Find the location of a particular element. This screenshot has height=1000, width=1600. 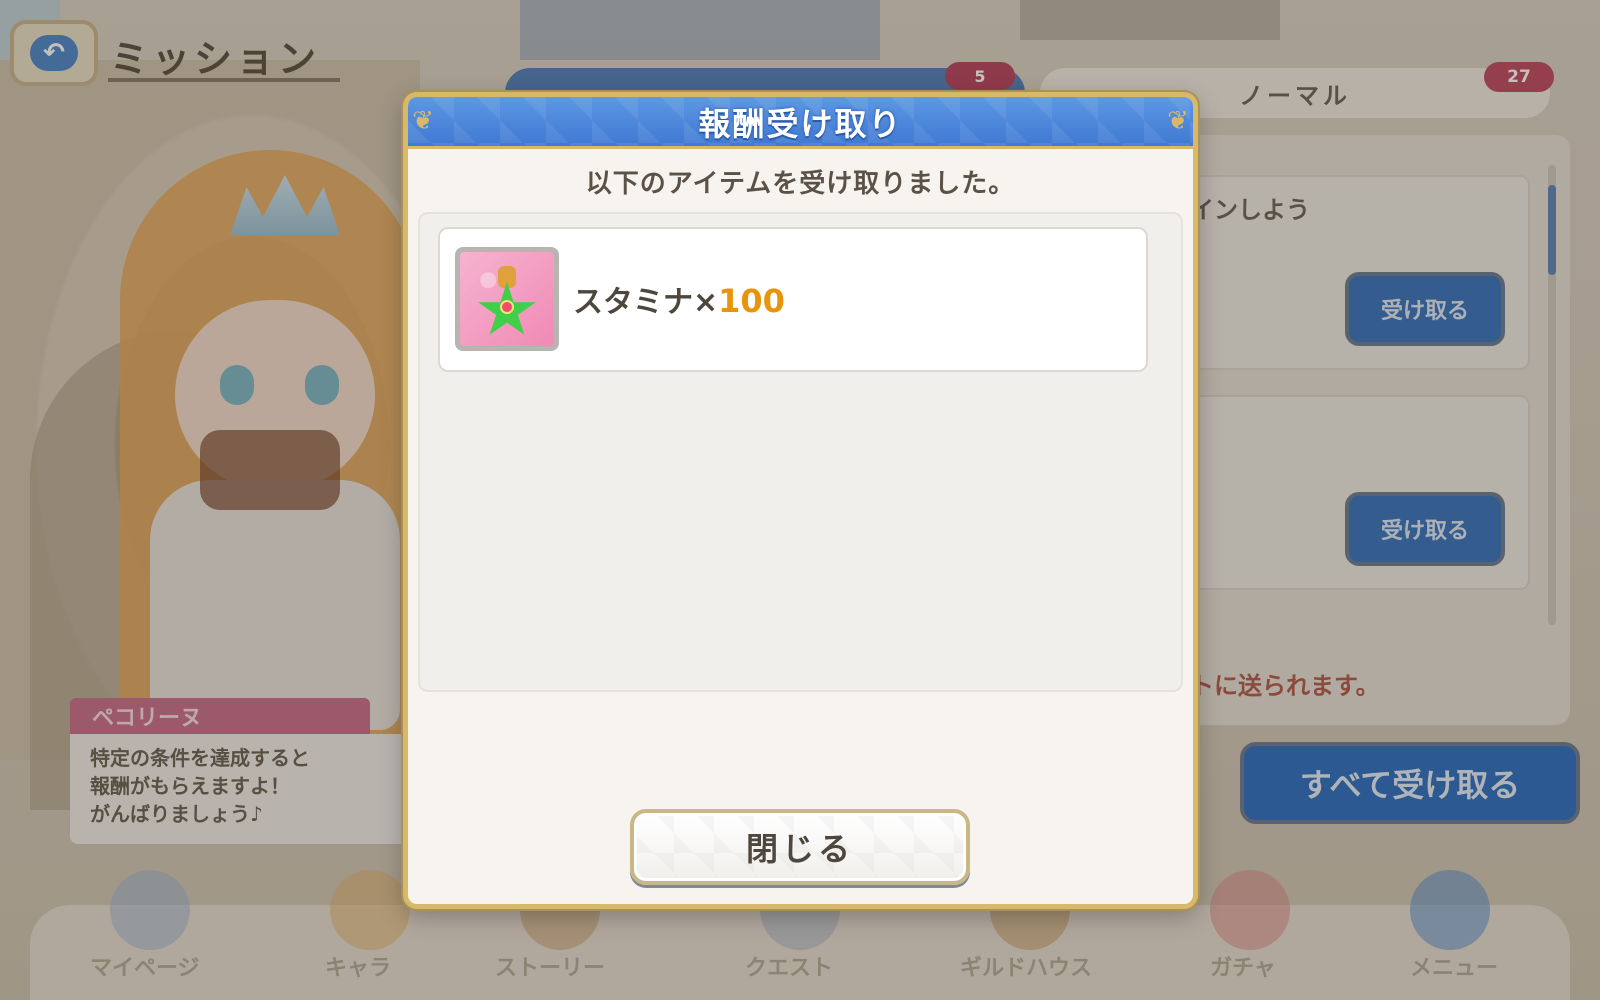

close-button: 閉じる is located at coordinates (800, 847).